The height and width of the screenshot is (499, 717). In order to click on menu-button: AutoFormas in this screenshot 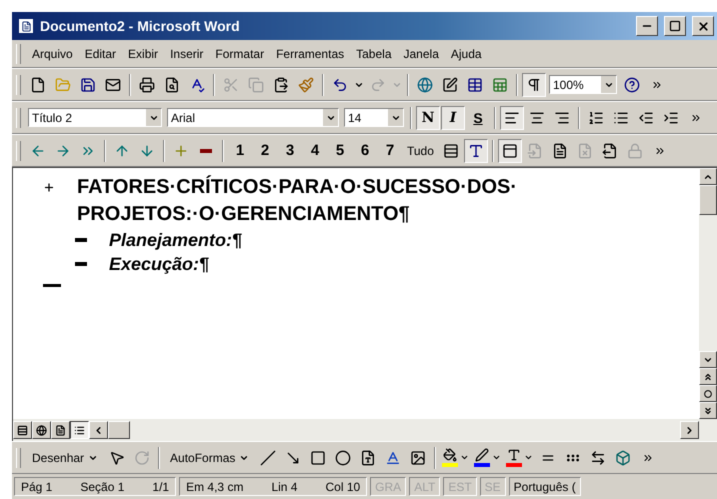, I will do `click(210, 458)`.